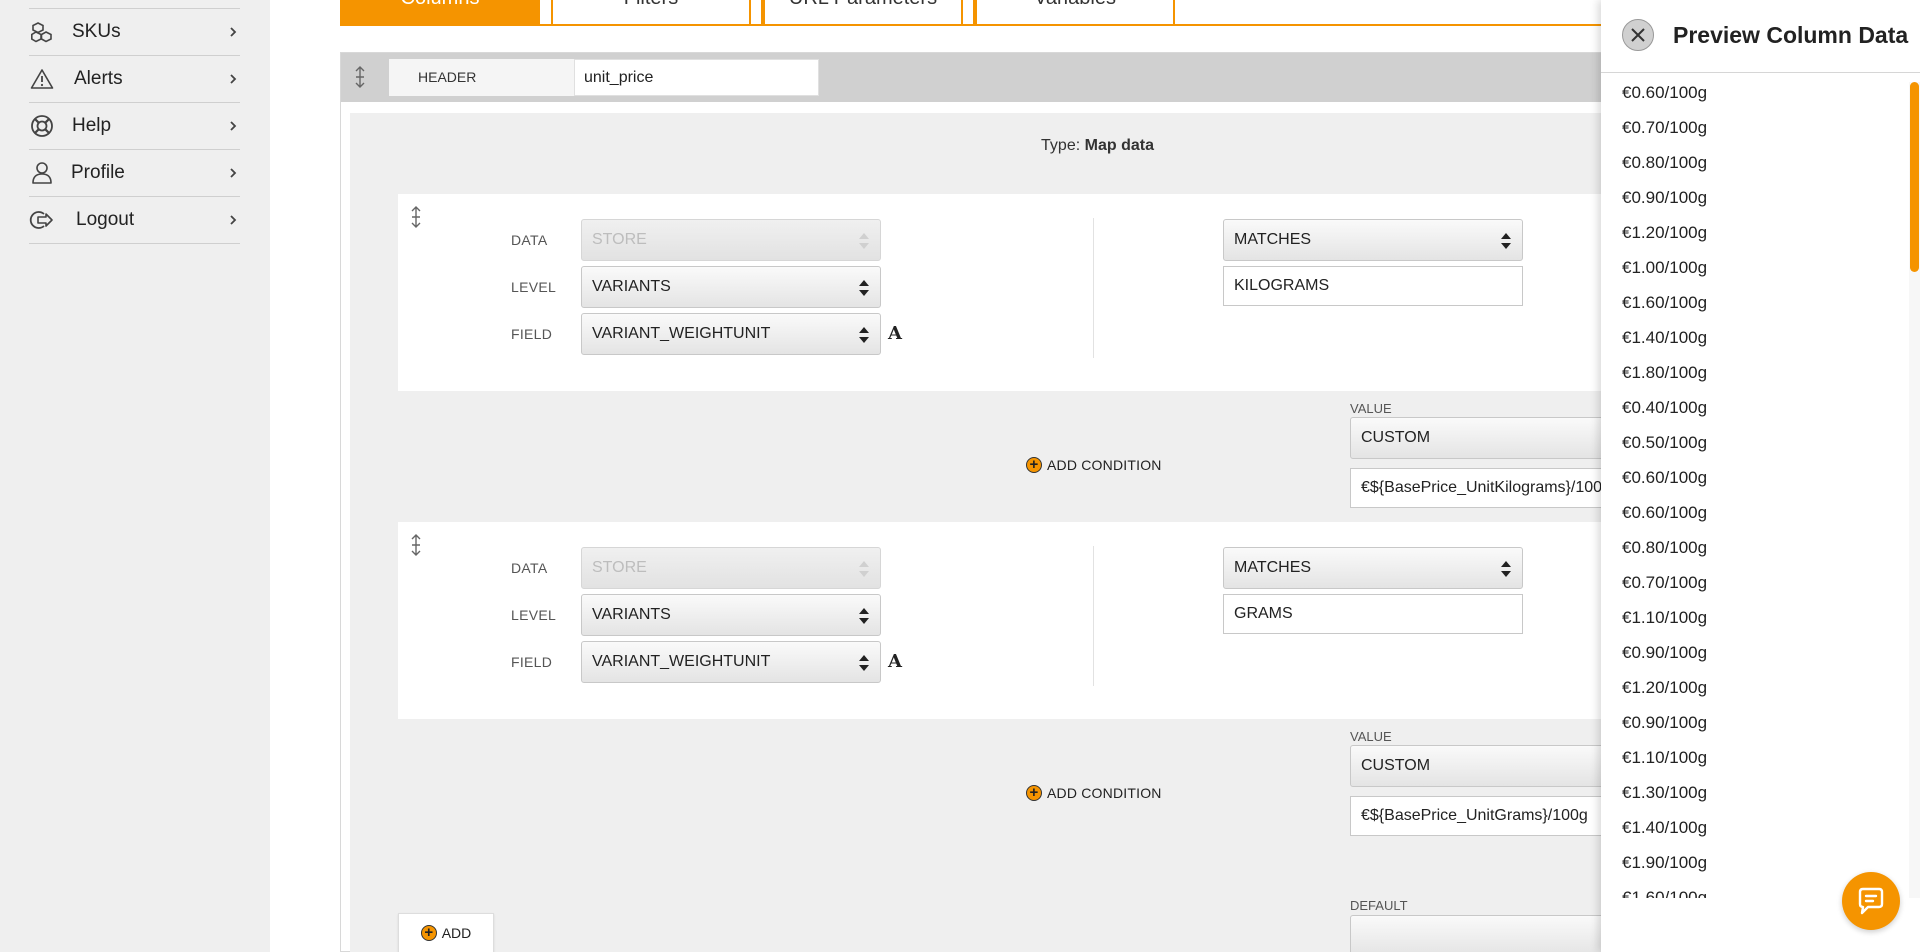 The height and width of the screenshot is (952, 1920). What do you see at coordinates (681, 661) in the screenshot?
I see `select-value: VARIANT_WEIGHTUNIT` at bounding box center [681, 661].